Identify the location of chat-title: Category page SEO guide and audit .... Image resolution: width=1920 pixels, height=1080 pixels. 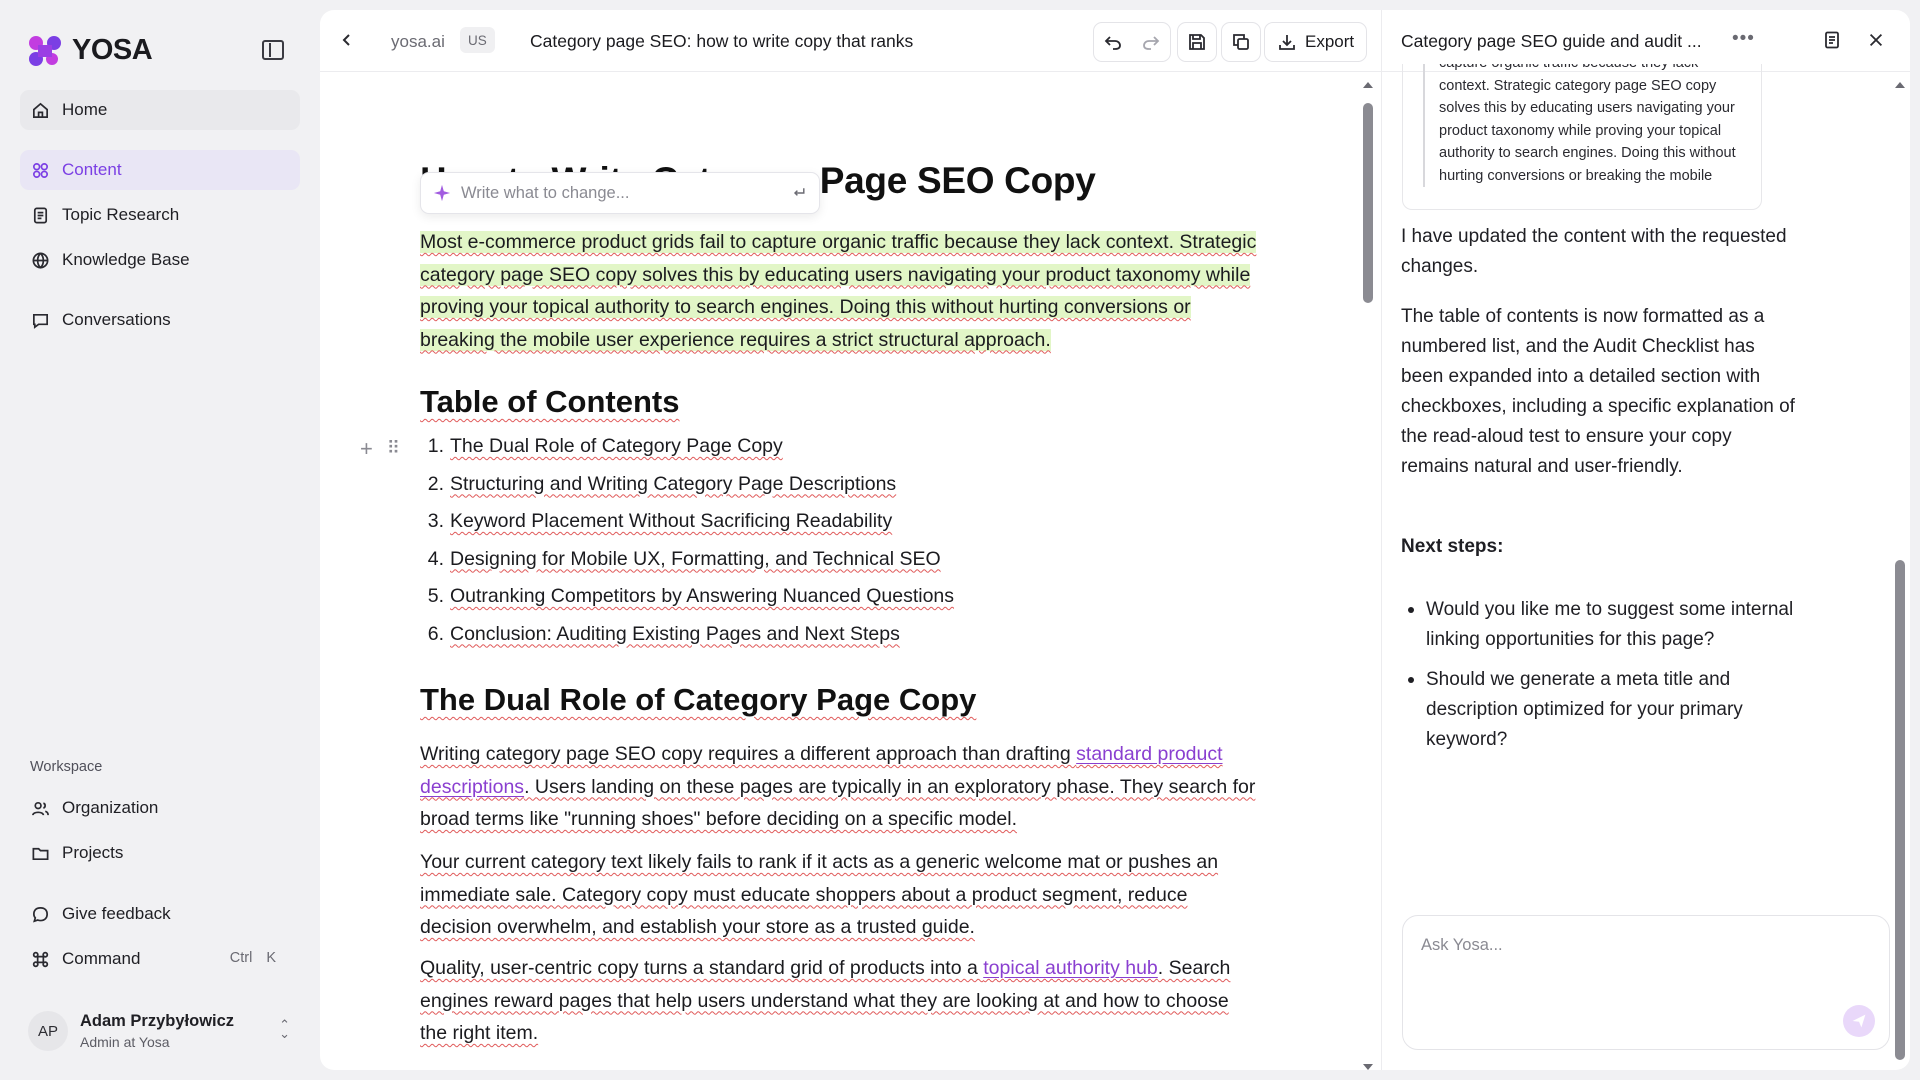
(1551, 41).